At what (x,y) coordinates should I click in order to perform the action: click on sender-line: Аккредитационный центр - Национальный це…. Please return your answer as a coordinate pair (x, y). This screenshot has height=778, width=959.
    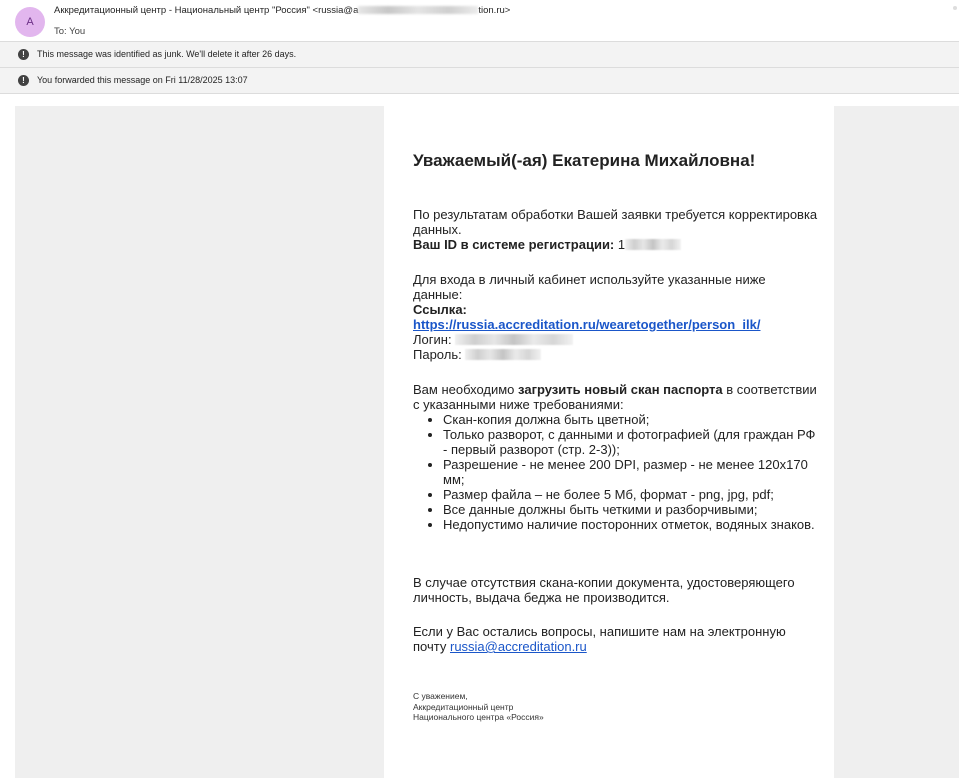
    Looking at the image, I should click on (282, 10).